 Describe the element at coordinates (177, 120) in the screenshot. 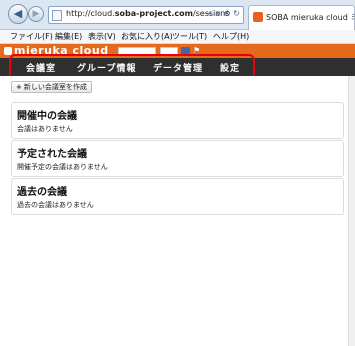

I see `section-active-meetings: 開催中の会議 会議はありません` at that location.